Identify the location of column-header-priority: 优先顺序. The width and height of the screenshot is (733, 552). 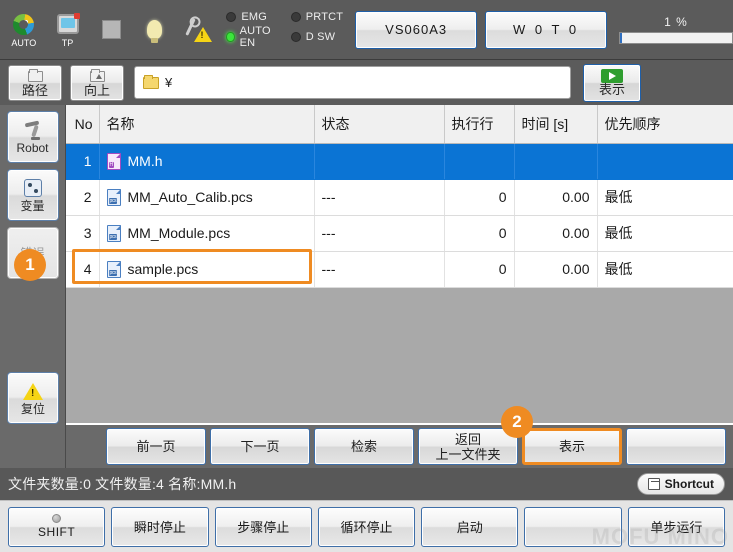
(665, 124).